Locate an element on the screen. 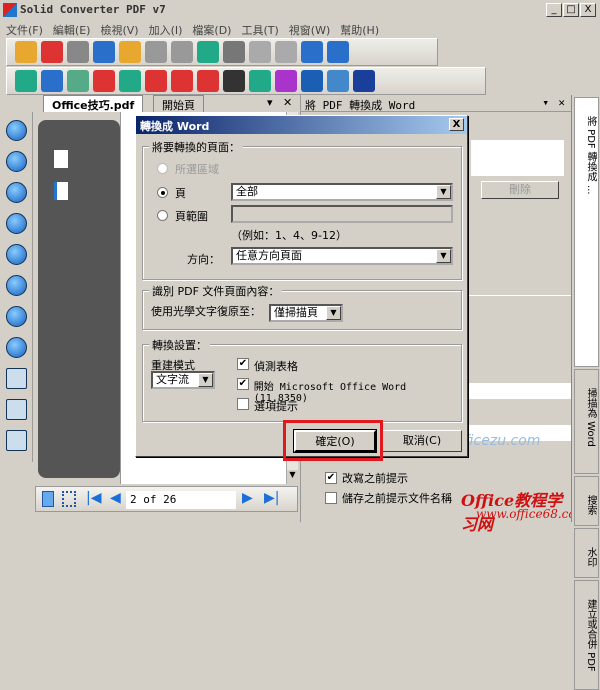 This screenshot has width=600, height=690. rotate-icon is located at coordinates (16, 347).